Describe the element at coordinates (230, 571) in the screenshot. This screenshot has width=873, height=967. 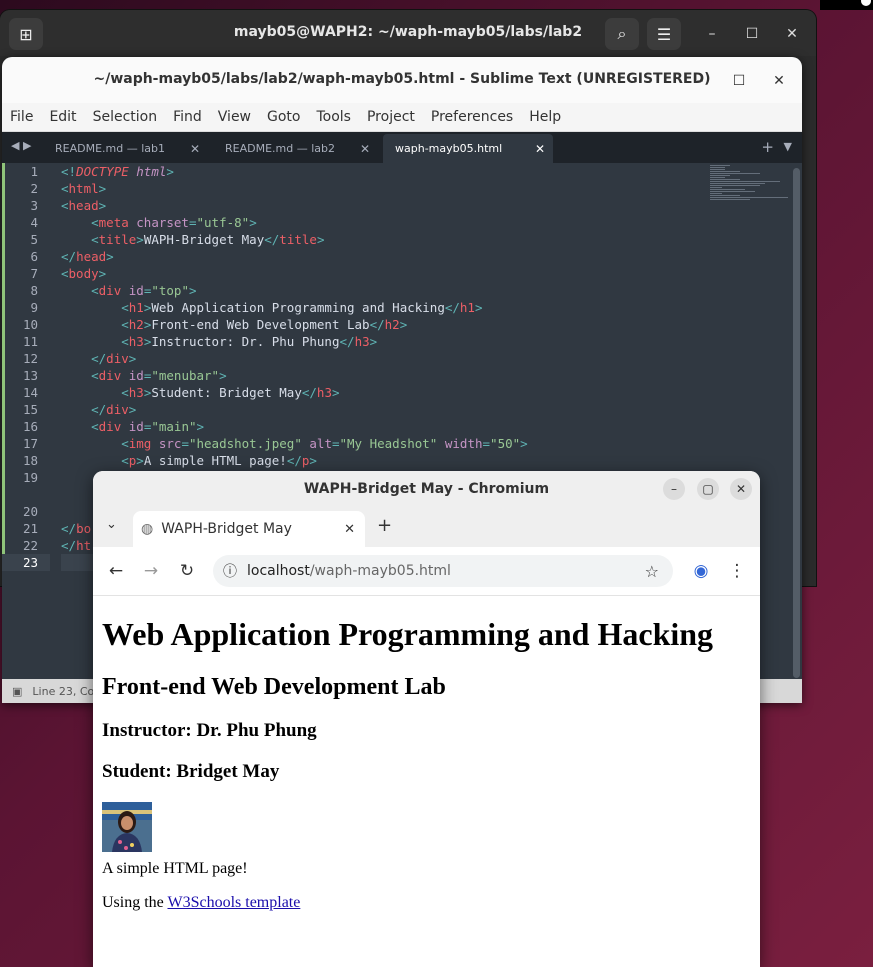
I see `info-icon: ⓘ` at that location.